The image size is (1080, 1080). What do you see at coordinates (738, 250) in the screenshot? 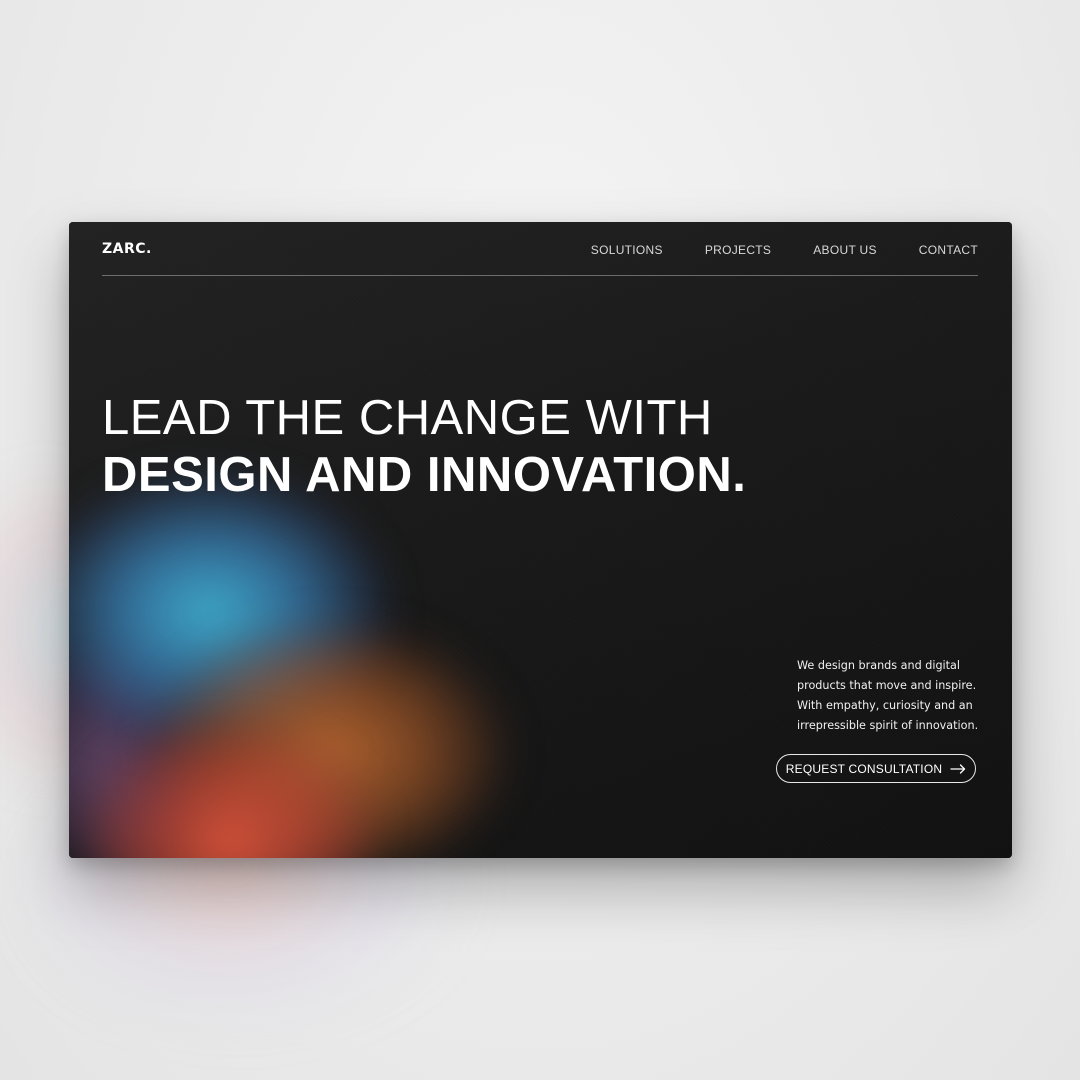
I see `nav-item-projects: PROJECTS` at bounding box center [738, 250].